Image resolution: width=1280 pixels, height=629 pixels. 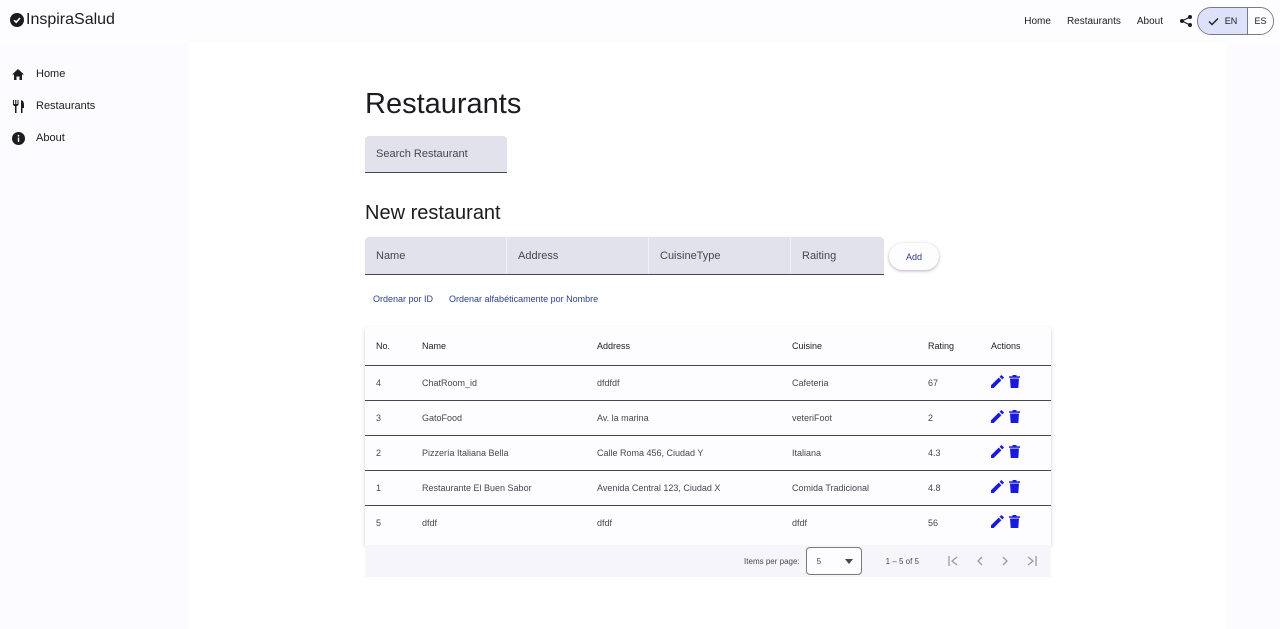 I want to click on header-no: No., so click(x=393, y=346).